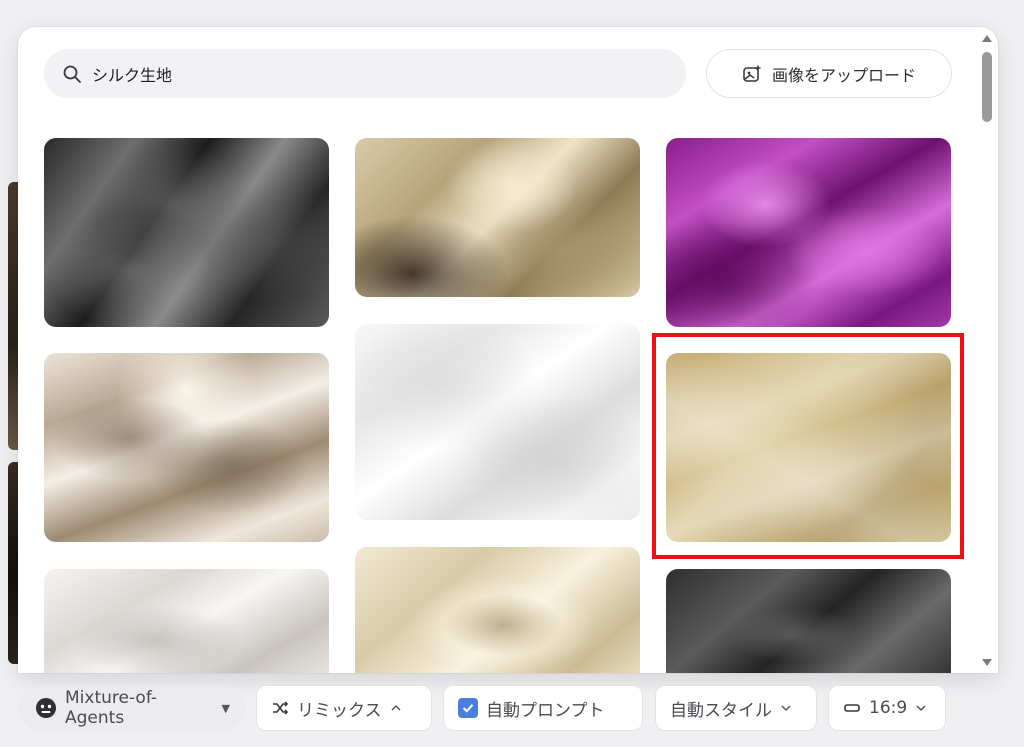 This screenshot has width=1024, height=747. I want to click on checkbox-checked-icon, so click(468, 708).